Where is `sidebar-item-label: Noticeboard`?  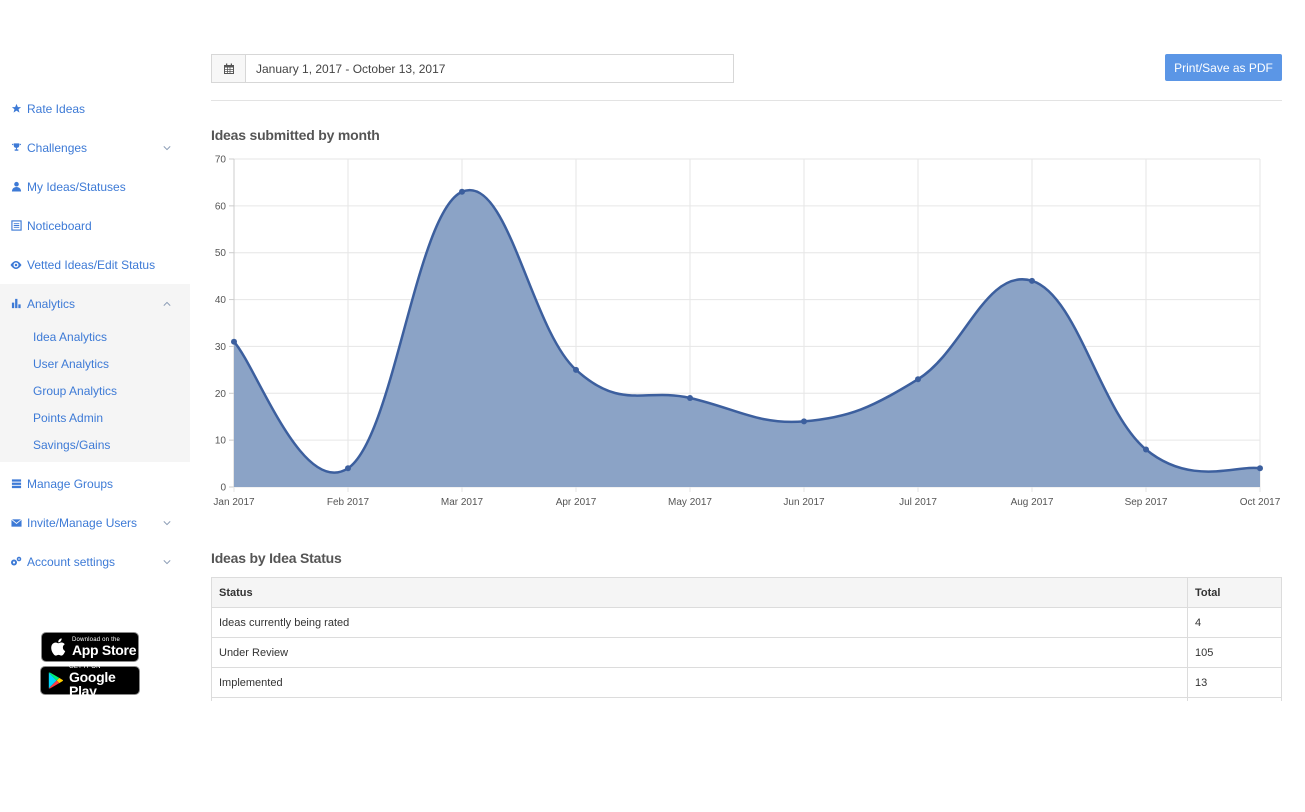 sidebar-item-label: Noticeboard is located at coordinates (59, 225).